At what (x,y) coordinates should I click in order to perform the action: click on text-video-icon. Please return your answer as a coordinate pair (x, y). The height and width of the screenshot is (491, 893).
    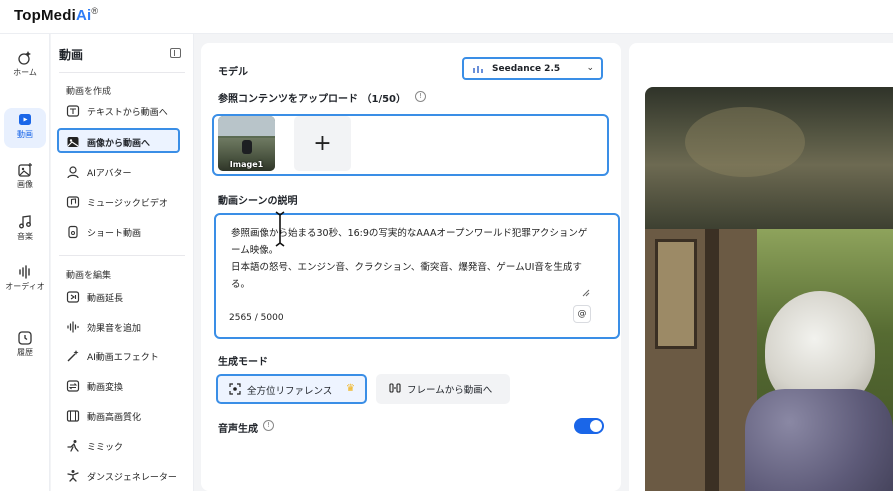
    Looking at the image, I should click on (73, 111).